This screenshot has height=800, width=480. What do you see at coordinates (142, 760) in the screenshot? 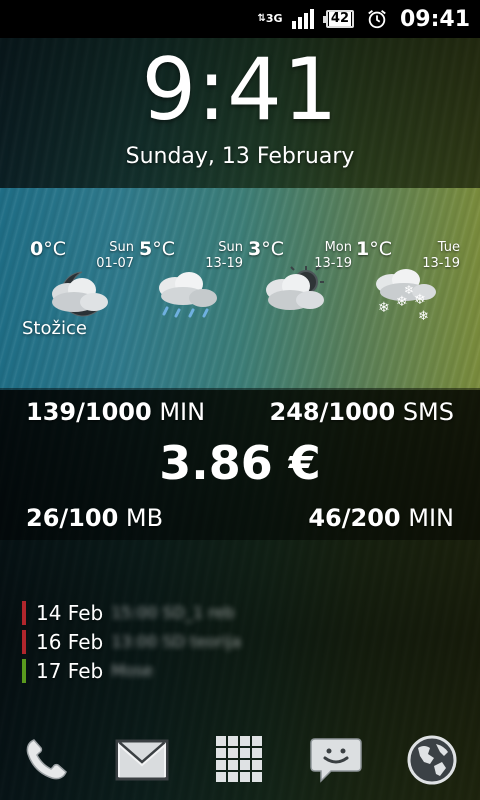
I see `gmail-icon` at bounding box center [142, 760].